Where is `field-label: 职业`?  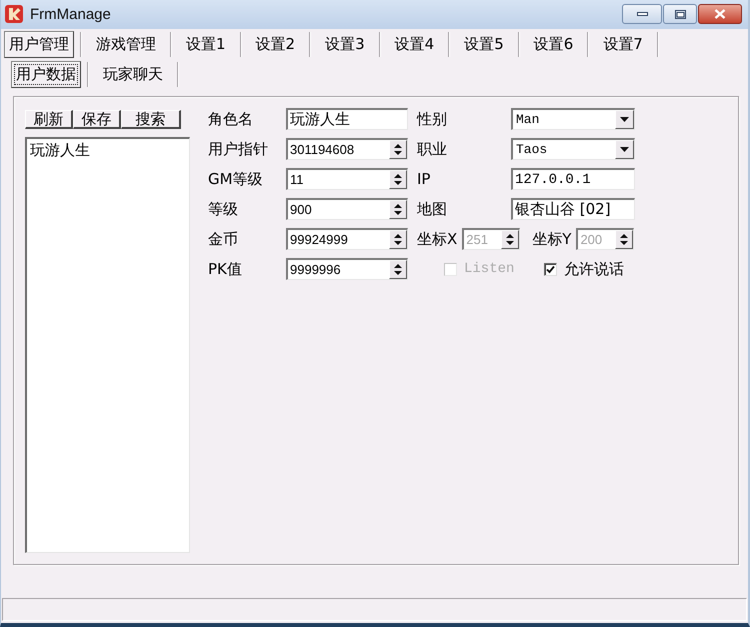
field-label: 职业 is located at coordinates (432, 149).